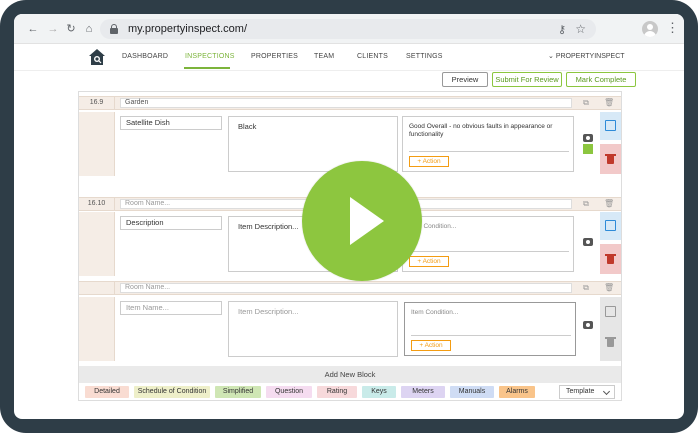 This screenshot has height=433, width=698. I want to click on block-type-rating: Rating, so click(337, 392).